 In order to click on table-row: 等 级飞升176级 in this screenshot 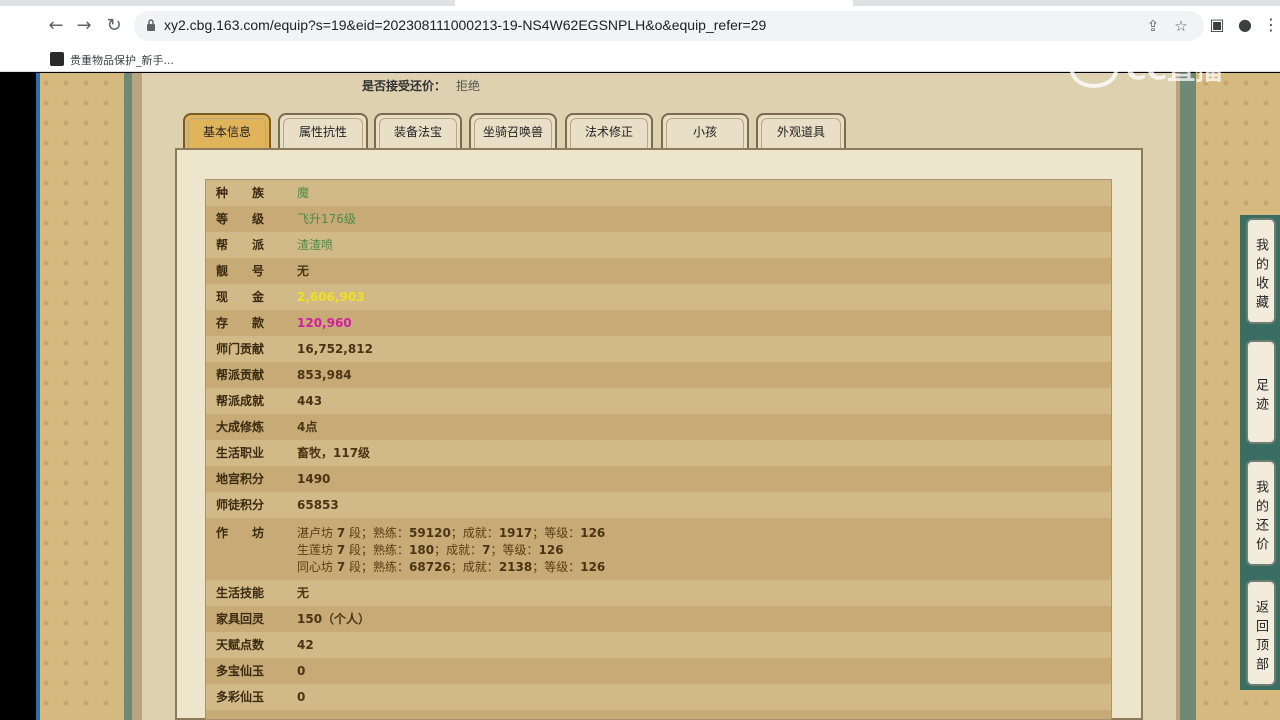, I will do `click(658, 219)`.